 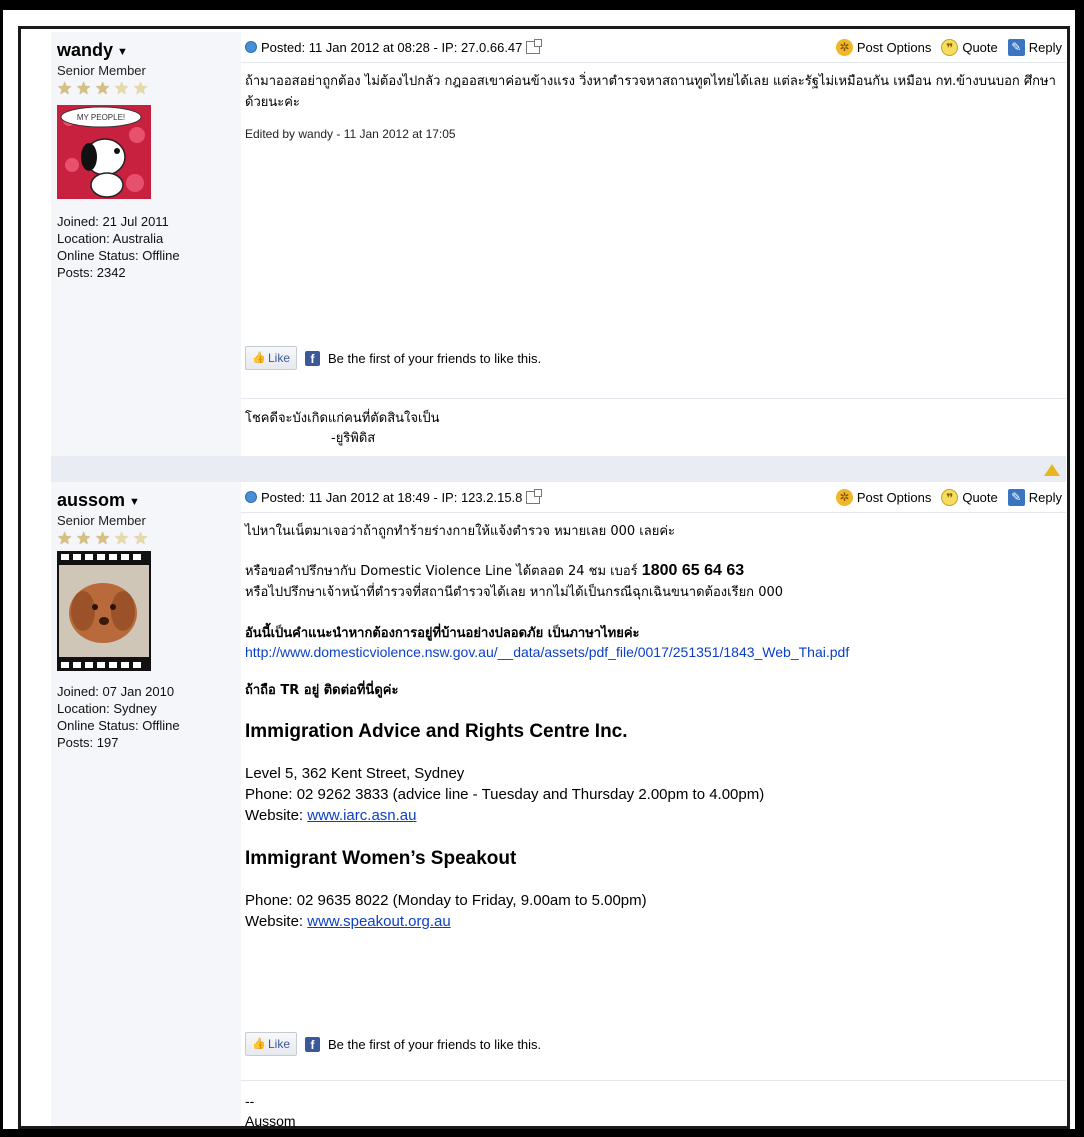 I want to click on org-name: Immigrant Women’s Speakout, so click(x=381, y=858).